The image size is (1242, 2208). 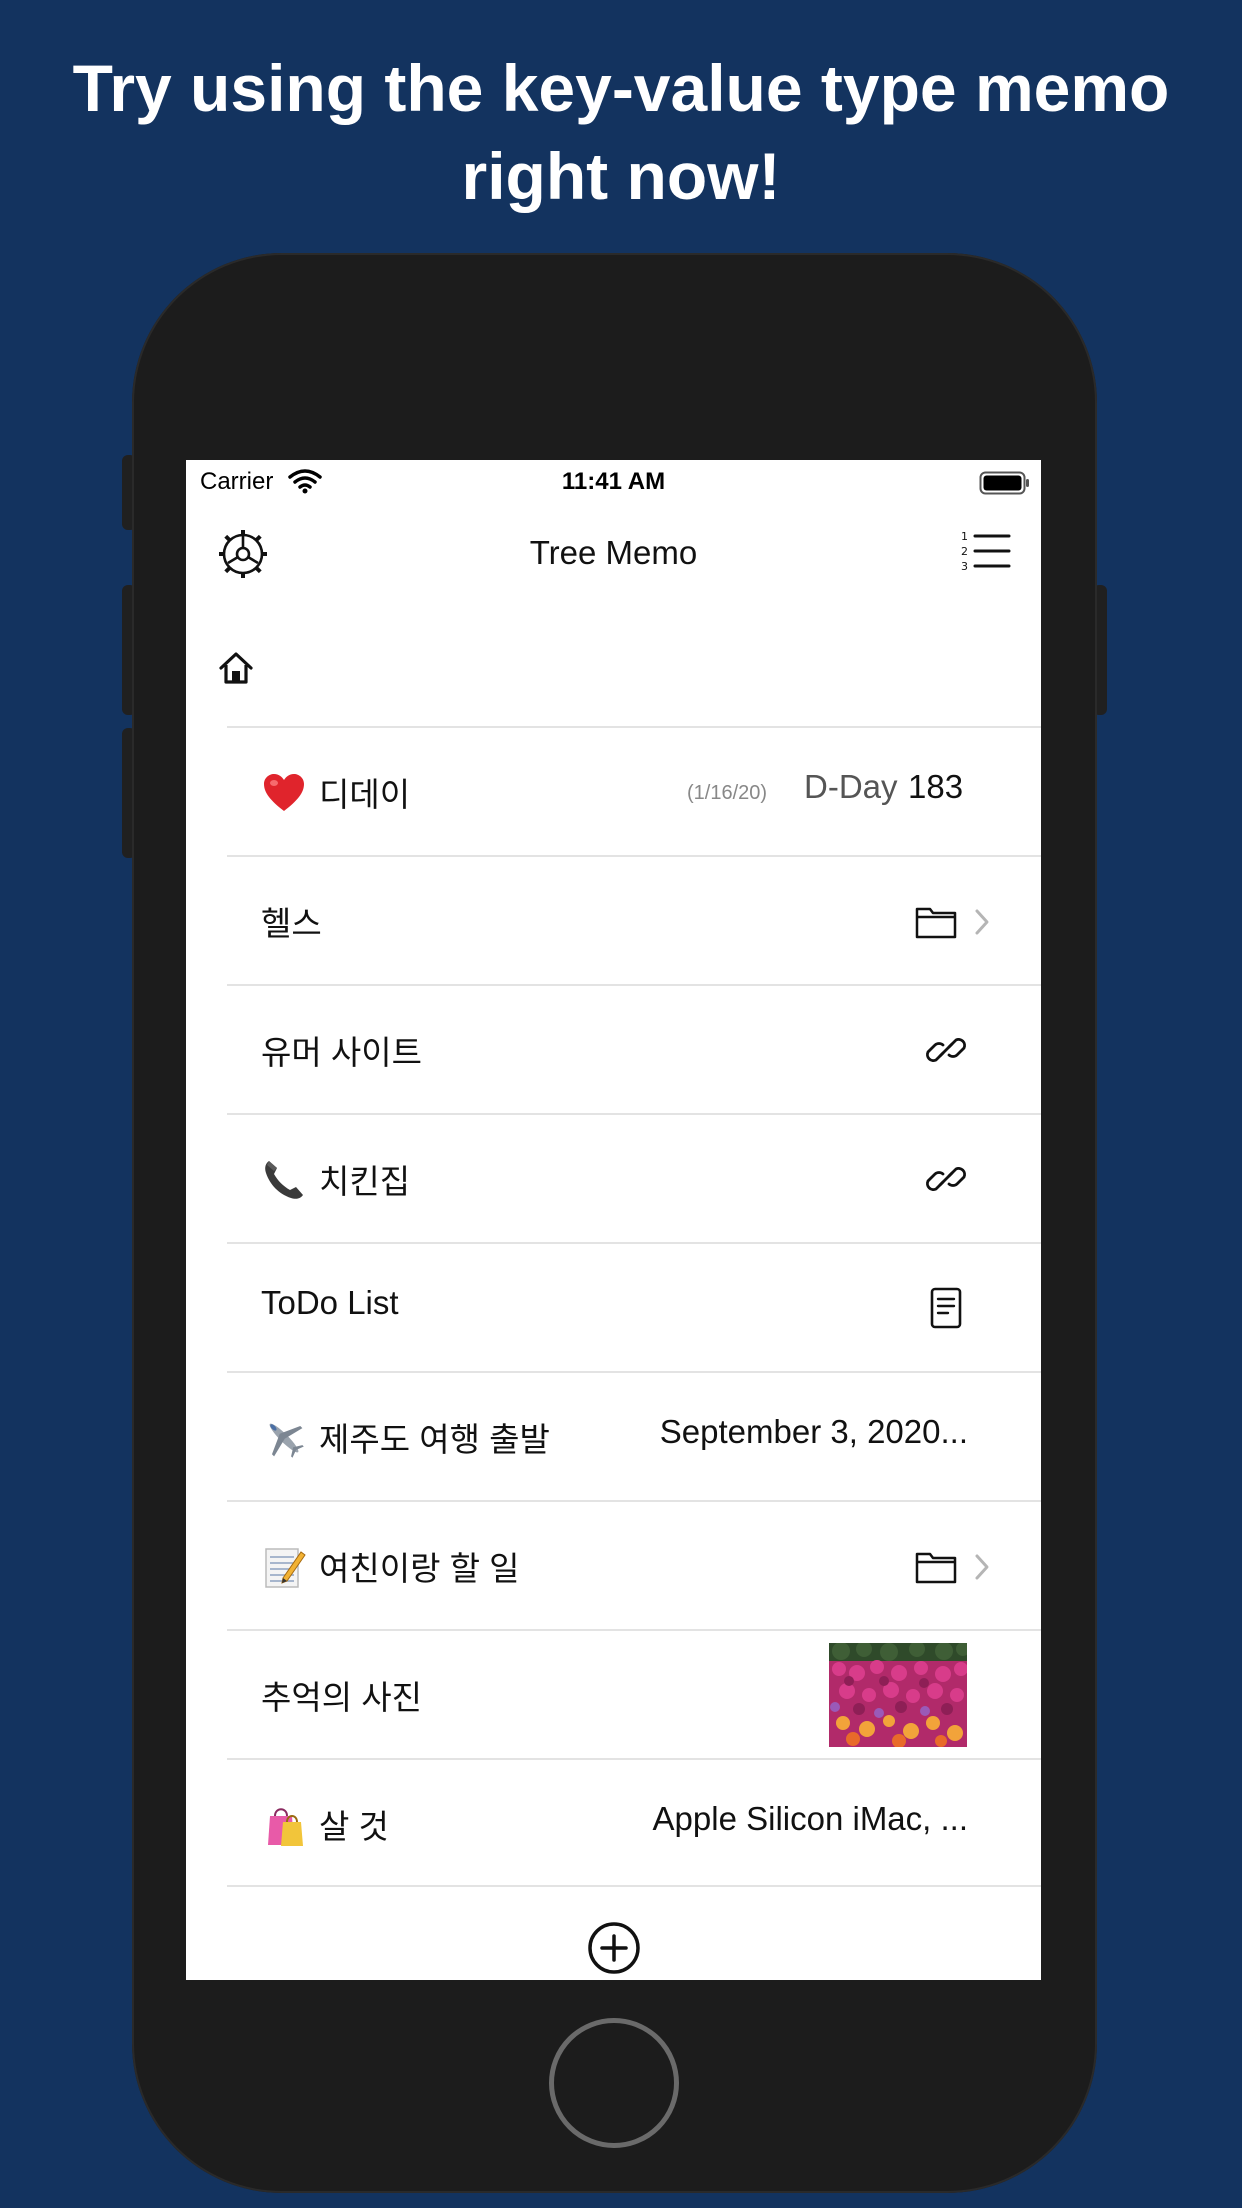 I want to click on svg-text: 1, so click(x=964, y=536).